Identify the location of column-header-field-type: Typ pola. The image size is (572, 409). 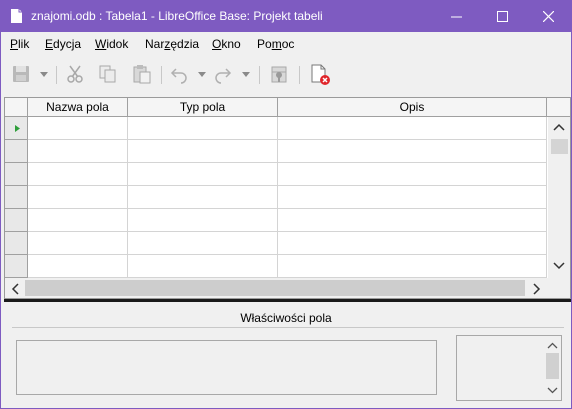
(203, 107).